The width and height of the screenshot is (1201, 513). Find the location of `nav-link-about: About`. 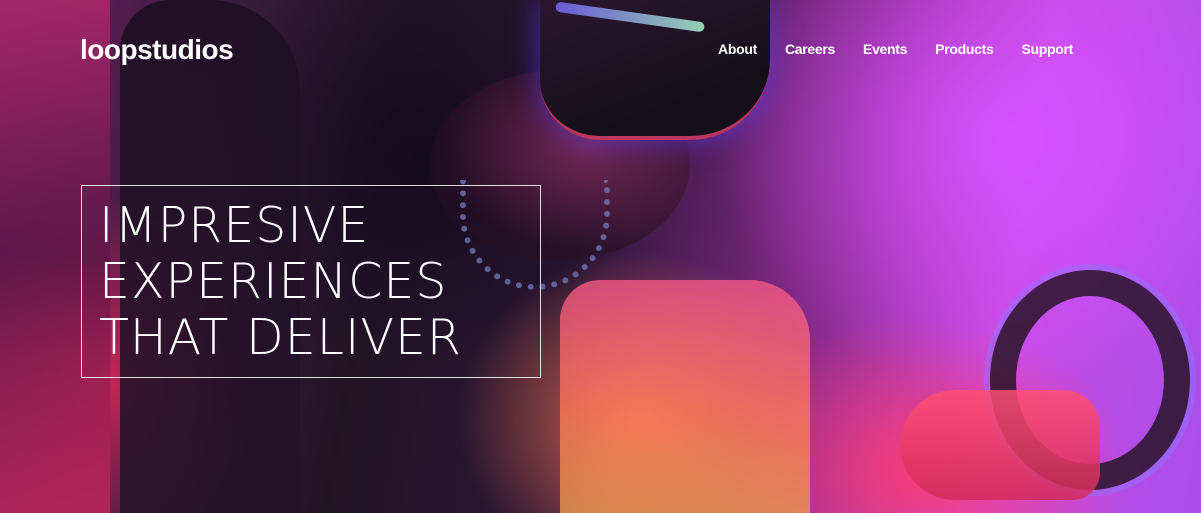

nav-link-about: About is located at coordinates (737, 49).